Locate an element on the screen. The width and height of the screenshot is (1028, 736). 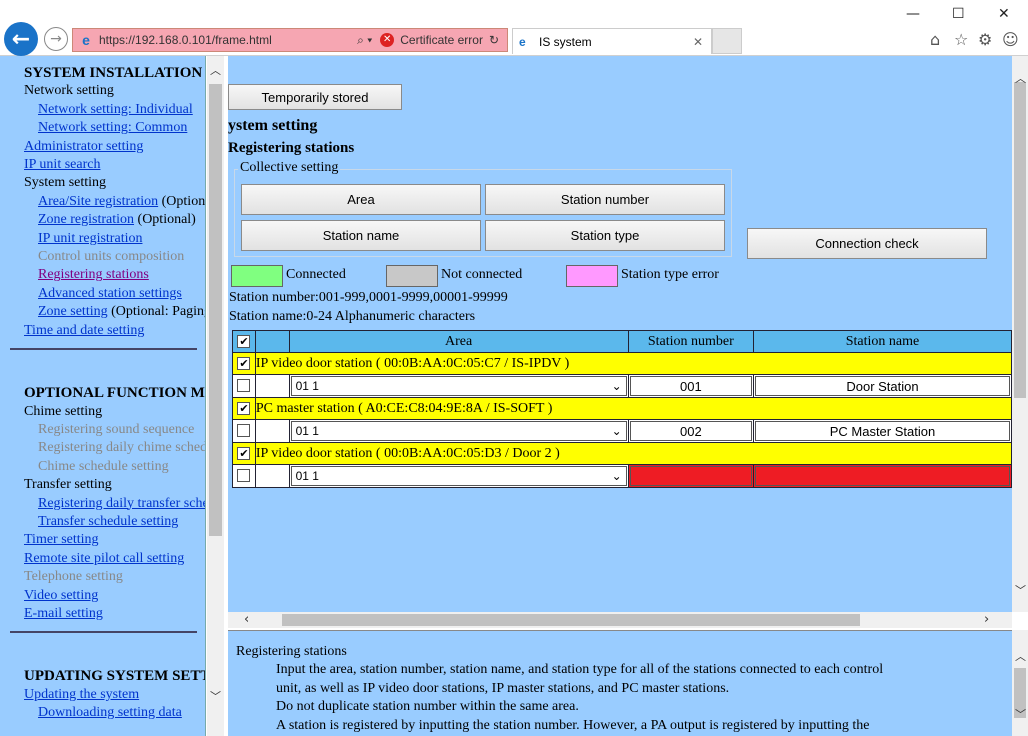
search-dropdown-icon: ⌕ ▾ is located at coordinates (364, 40).